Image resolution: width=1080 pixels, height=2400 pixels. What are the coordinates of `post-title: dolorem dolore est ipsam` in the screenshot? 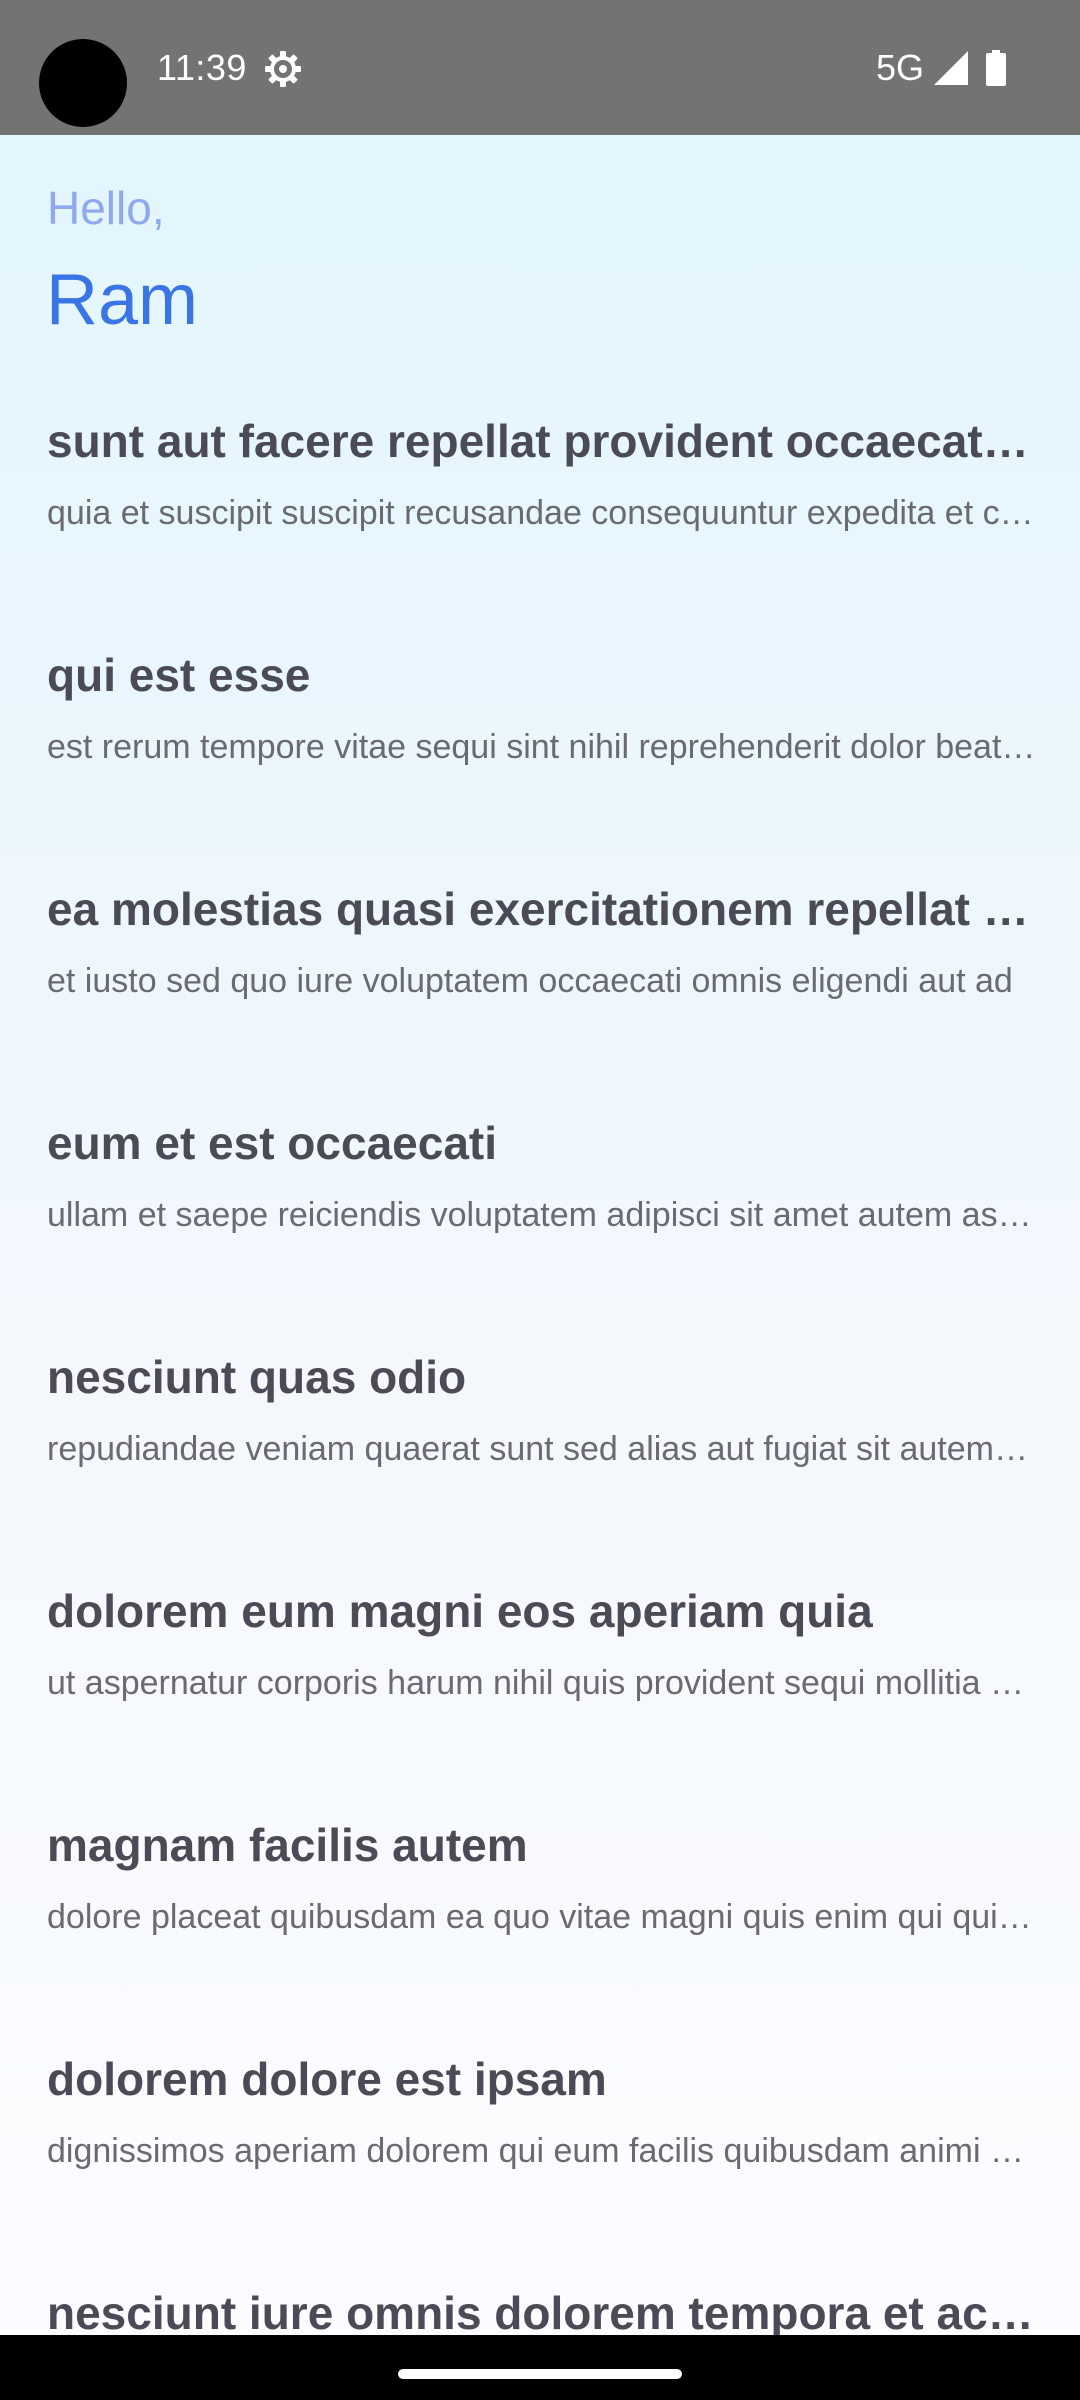 It's located at (327, 2079).